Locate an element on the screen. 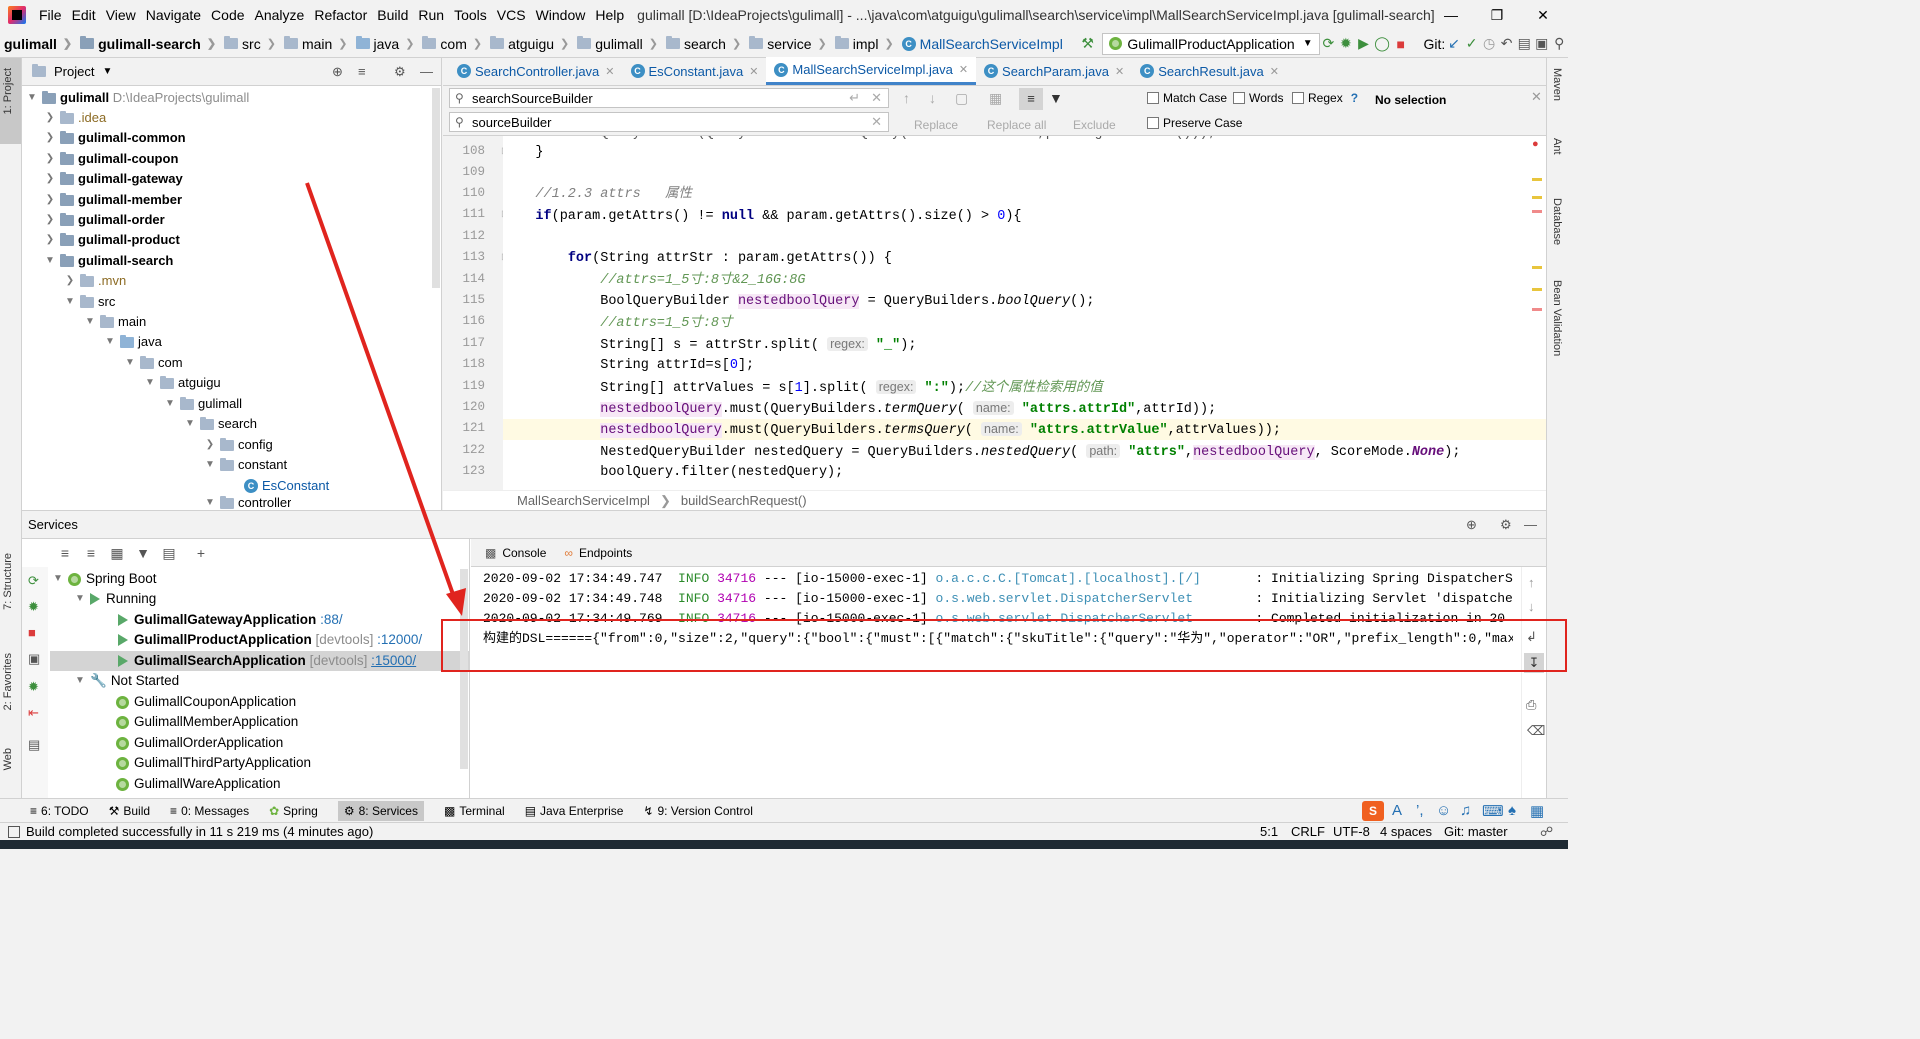 The width and height of the screenshot is (1920, 1039). tool-tab-spring: ✿ Spring is located at coordinates (293, 811).